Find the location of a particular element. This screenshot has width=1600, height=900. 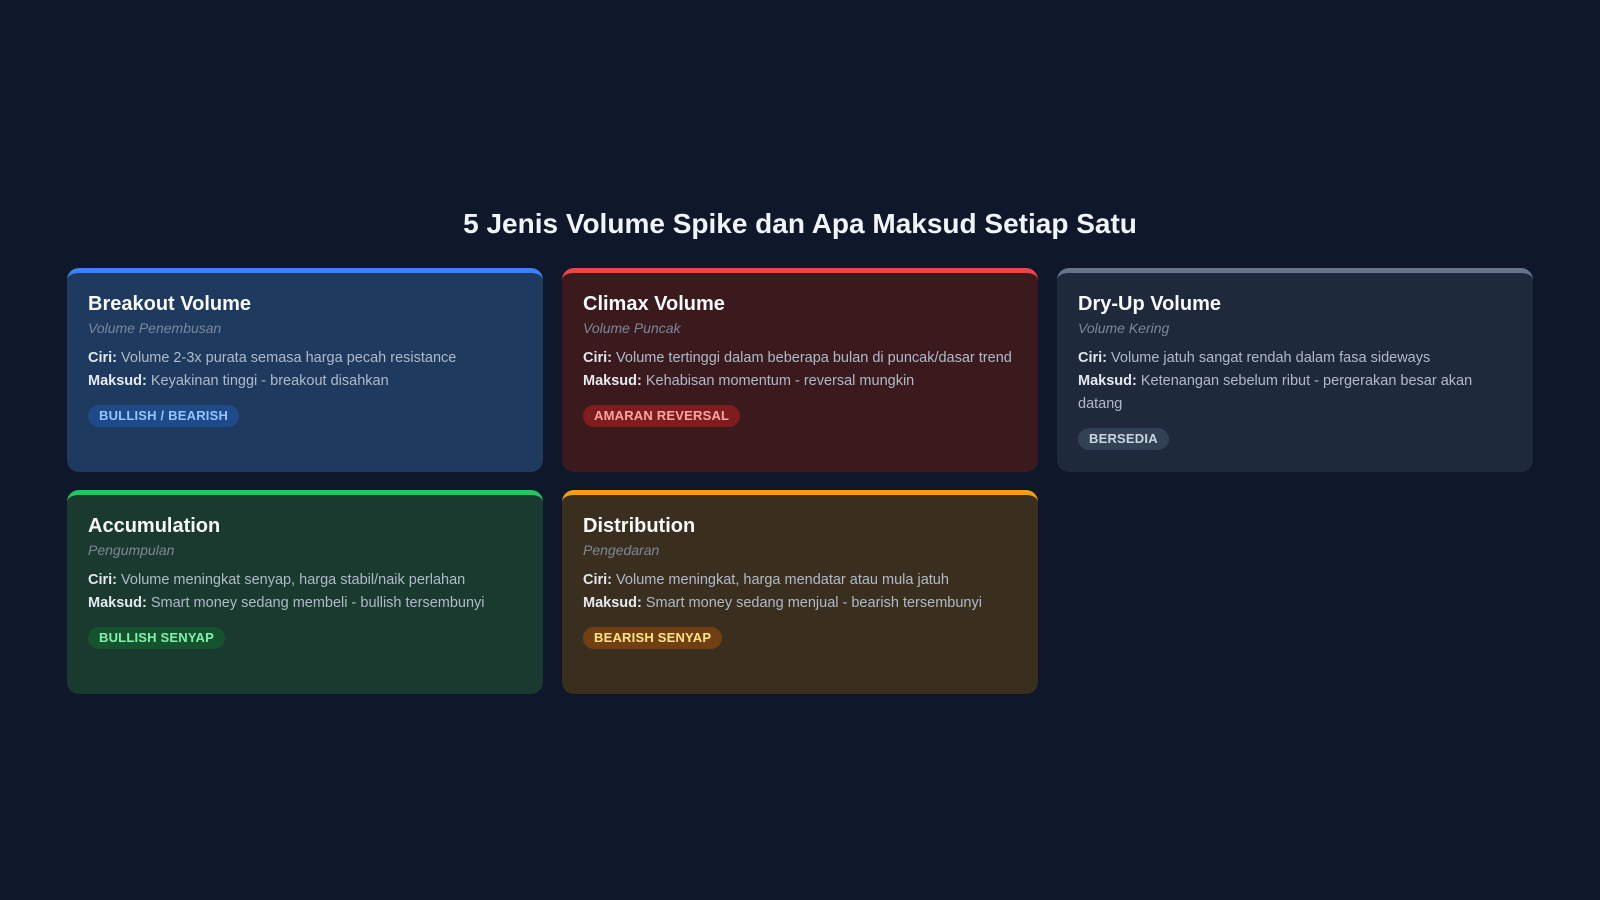

card-subtitle: Pengedaran is located at coordinates (621, 550).